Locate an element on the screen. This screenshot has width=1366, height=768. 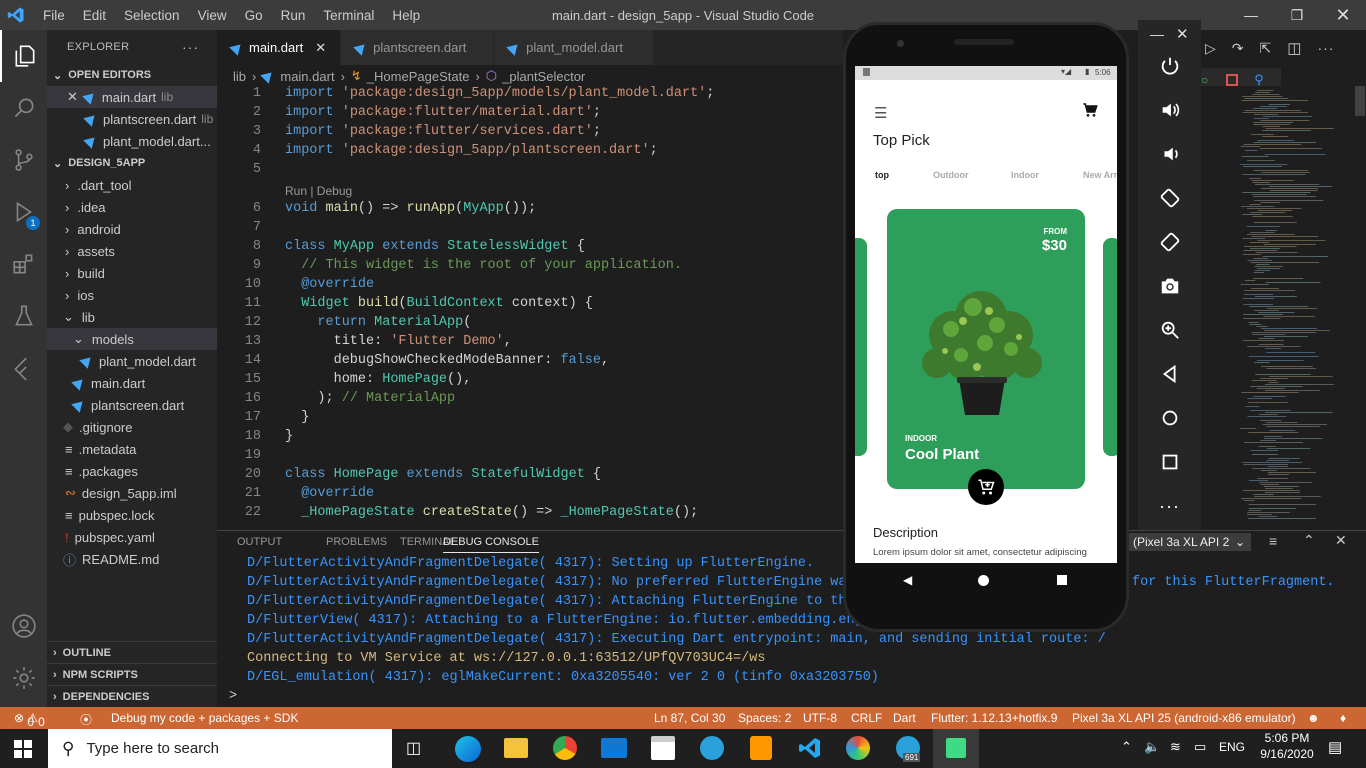
rotate-left-icon is located at coordinates (1169, 198).